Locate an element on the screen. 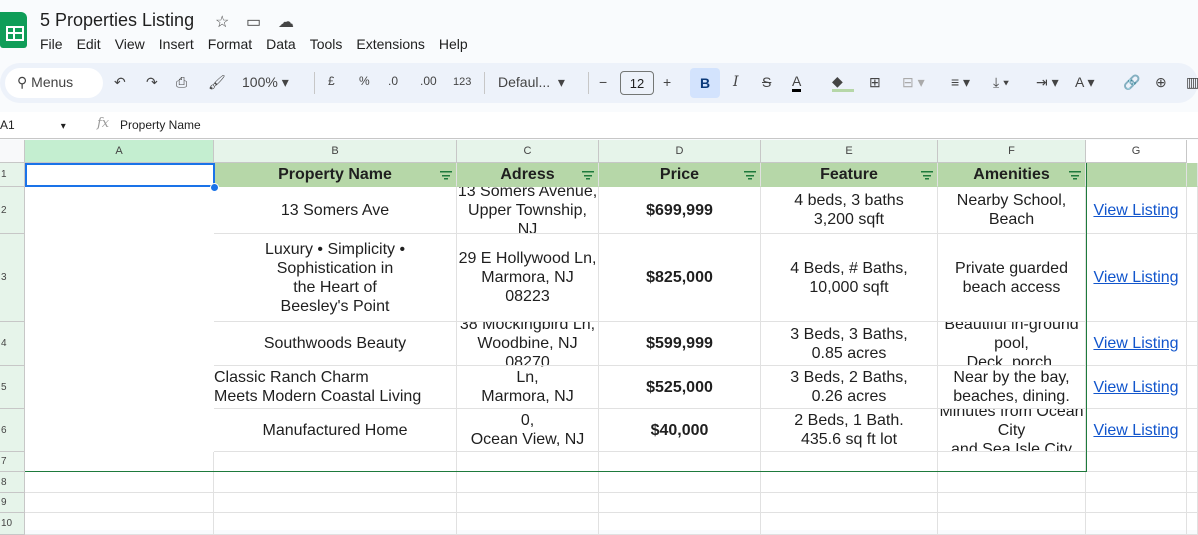 Image resolution: width=1198 pixels, height=535 pixels. zoom-select: 100% ▾ is located at coordinates (265, 82).